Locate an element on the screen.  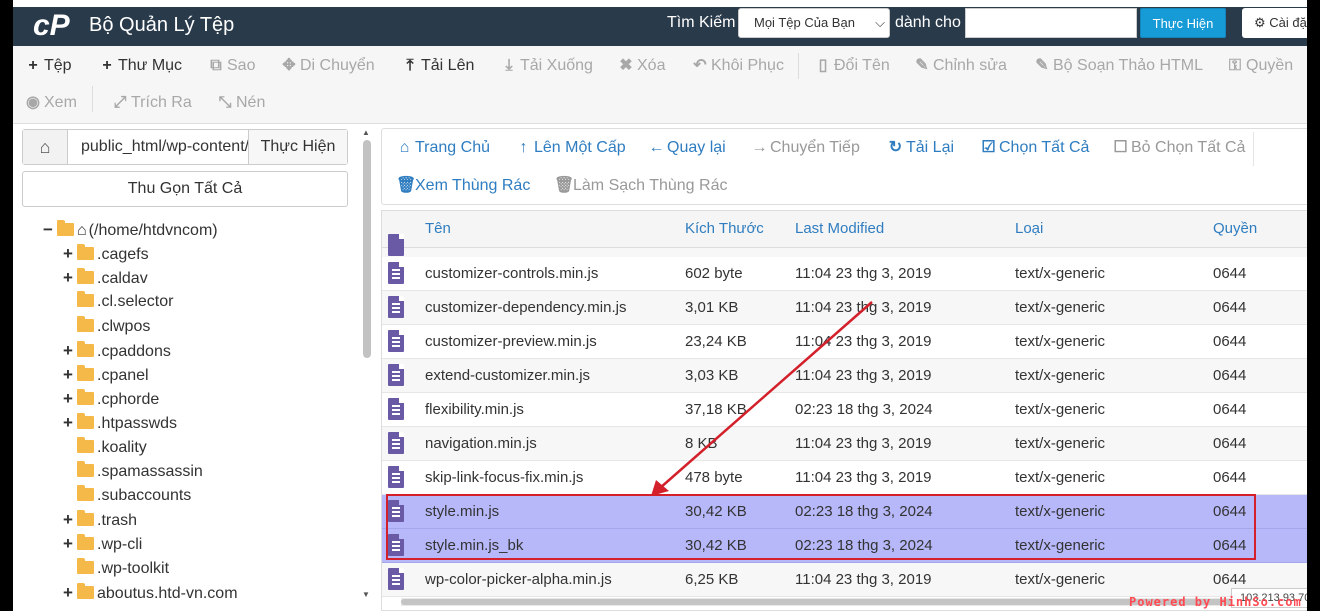
tree-item: + aboutus.htd-vn.com is located at coordinates (150, 593).